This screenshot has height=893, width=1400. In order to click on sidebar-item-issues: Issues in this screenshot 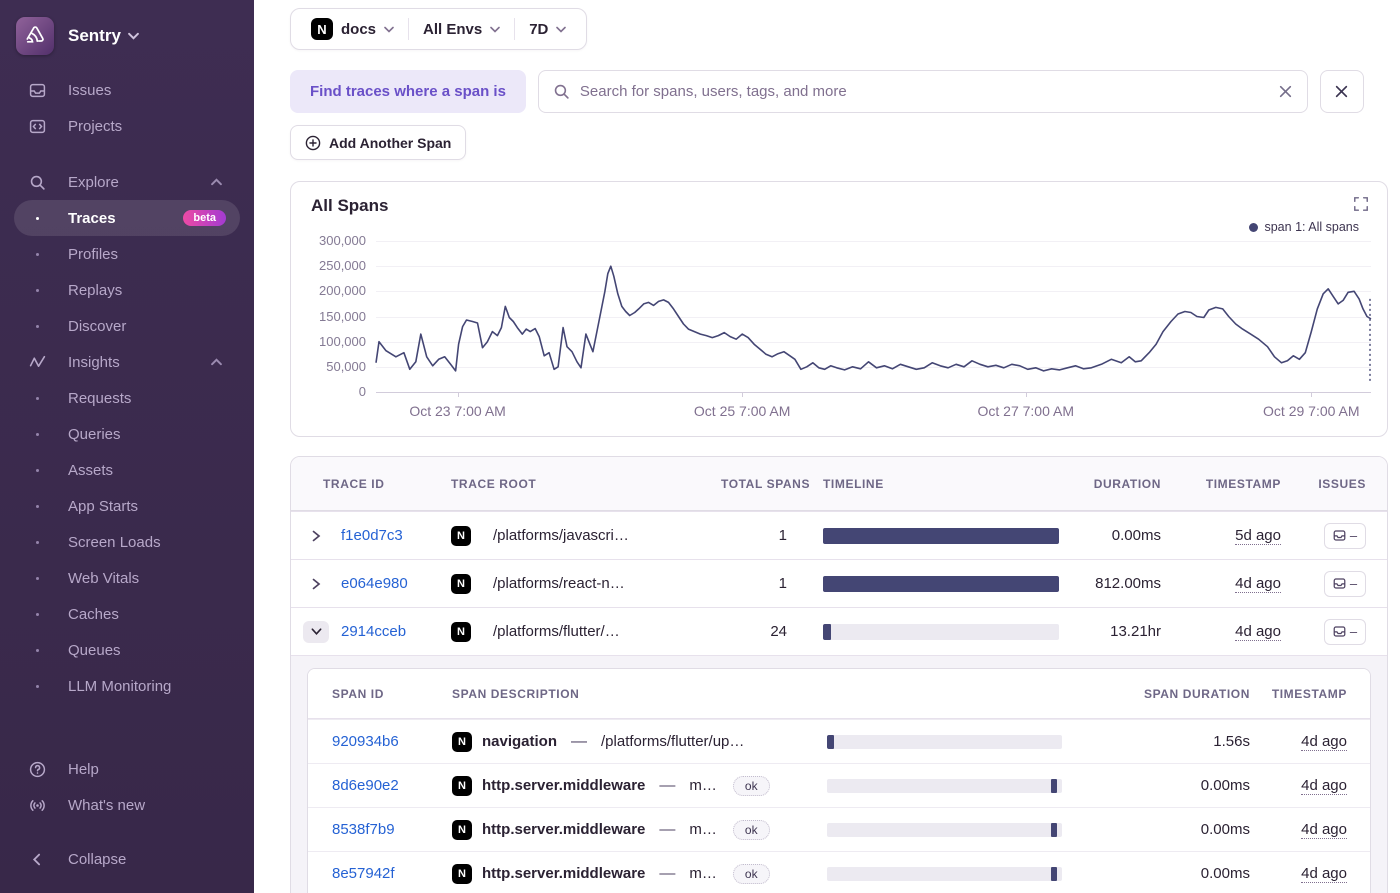, I will do `click(127, 90)`.